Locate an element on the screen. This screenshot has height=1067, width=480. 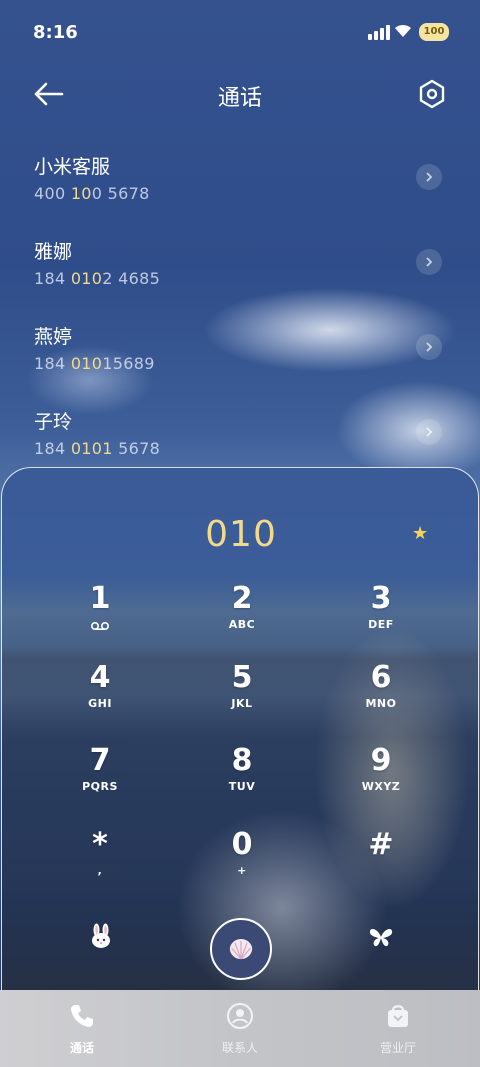
bottom-tab-bar: 通话 联系人 营业厅 is located at coordinates (240, 1028).